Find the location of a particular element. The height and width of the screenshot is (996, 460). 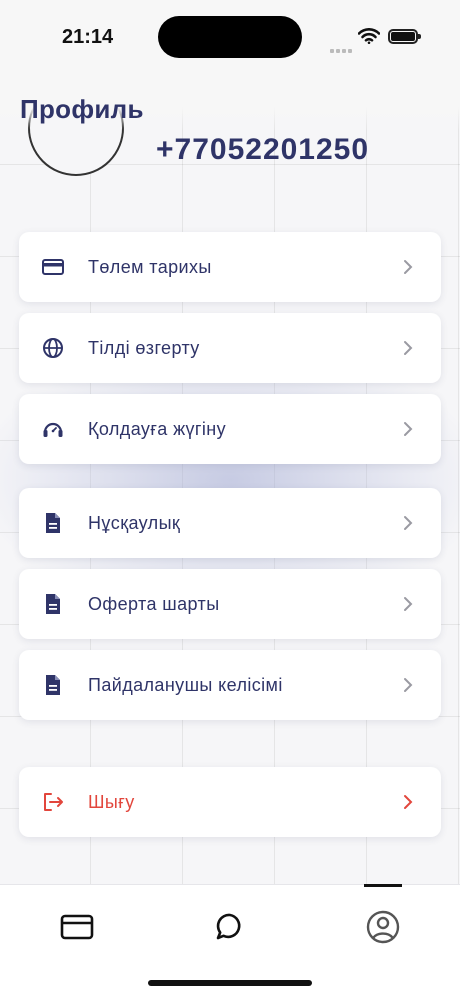

cellular-signal-icon is located at coordinates (342, 49).